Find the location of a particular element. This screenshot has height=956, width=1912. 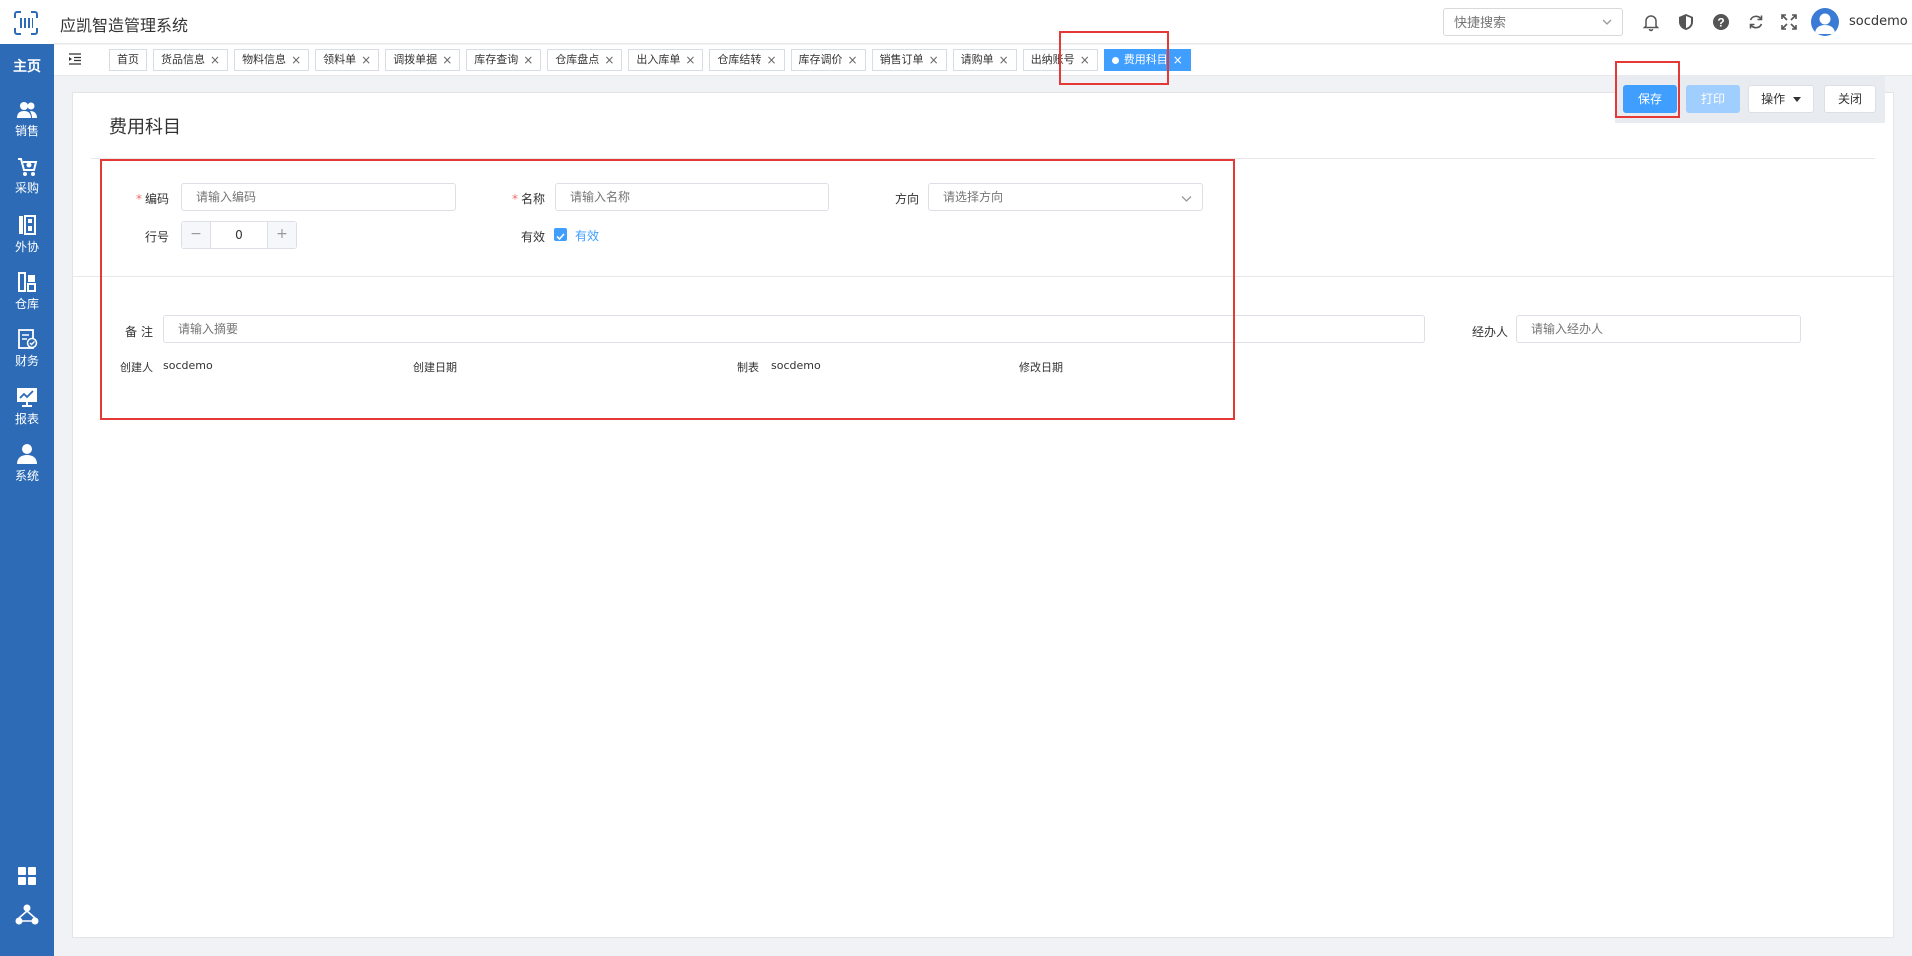

page-title: 费用科目 is located at coordinates (145, 127).